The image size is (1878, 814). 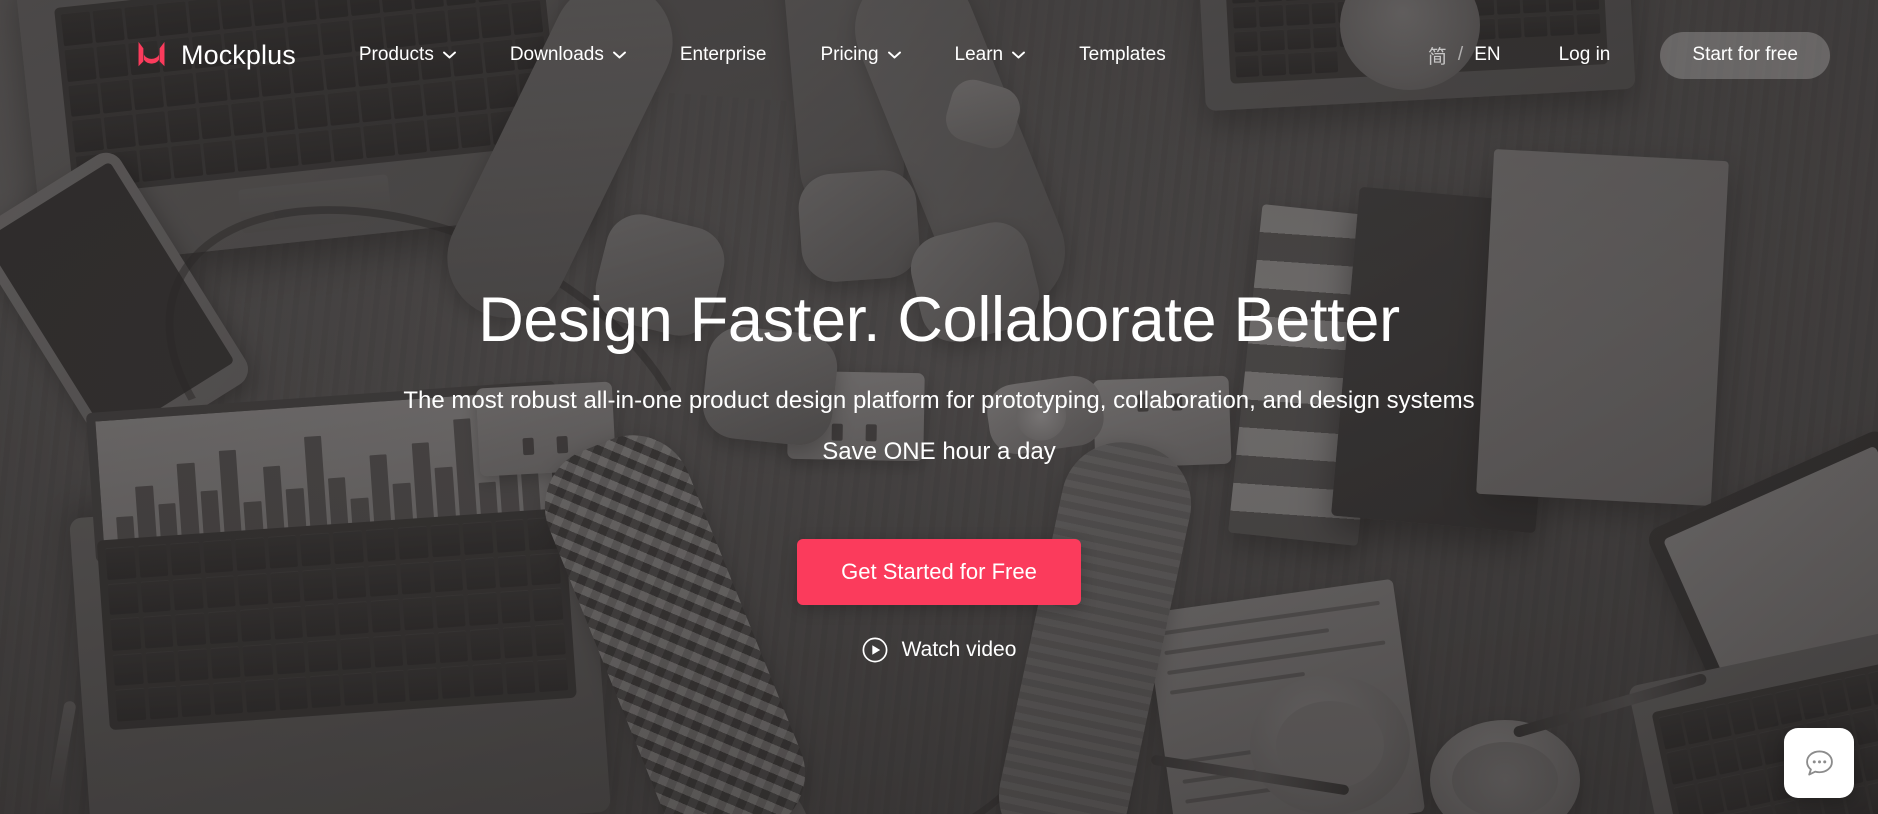 What do you see at coordinates (1629, 55) in the screenshot?
I see `header-right-zone: 简 / EN Log in Start for free` at bounding box center [1629, 55].